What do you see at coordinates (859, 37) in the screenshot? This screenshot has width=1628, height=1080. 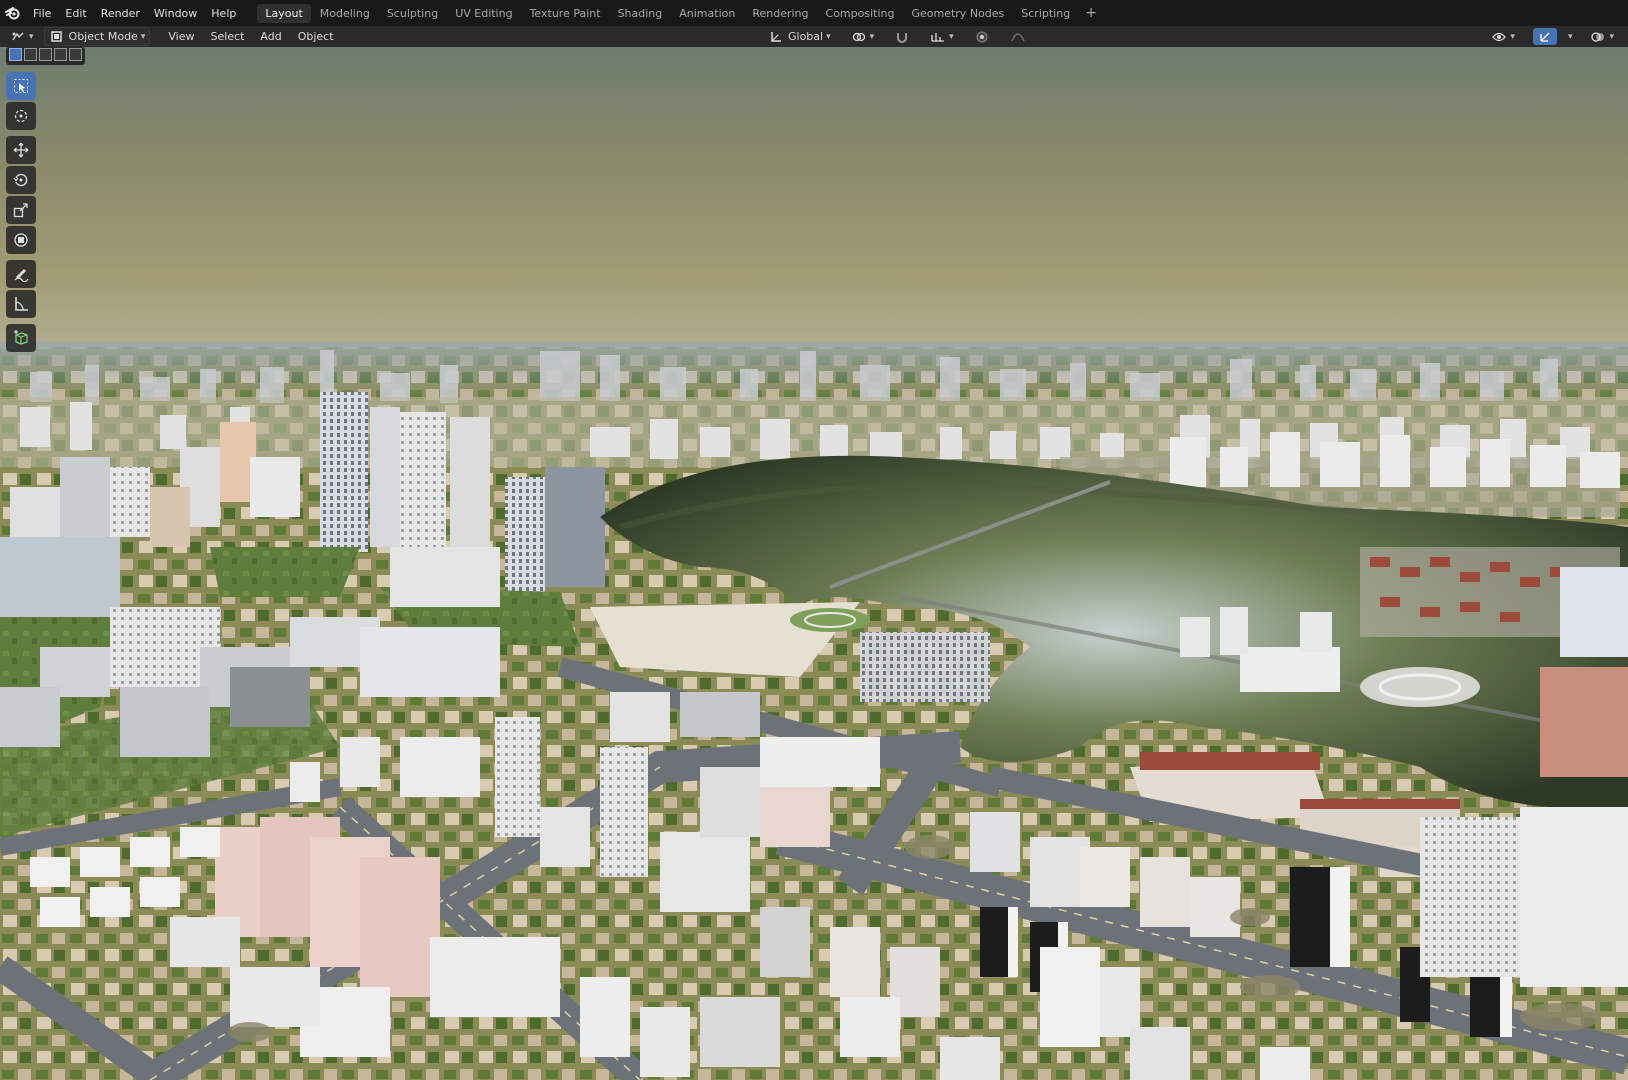 I see `pivot-icon` at bounding box center [859, 37].